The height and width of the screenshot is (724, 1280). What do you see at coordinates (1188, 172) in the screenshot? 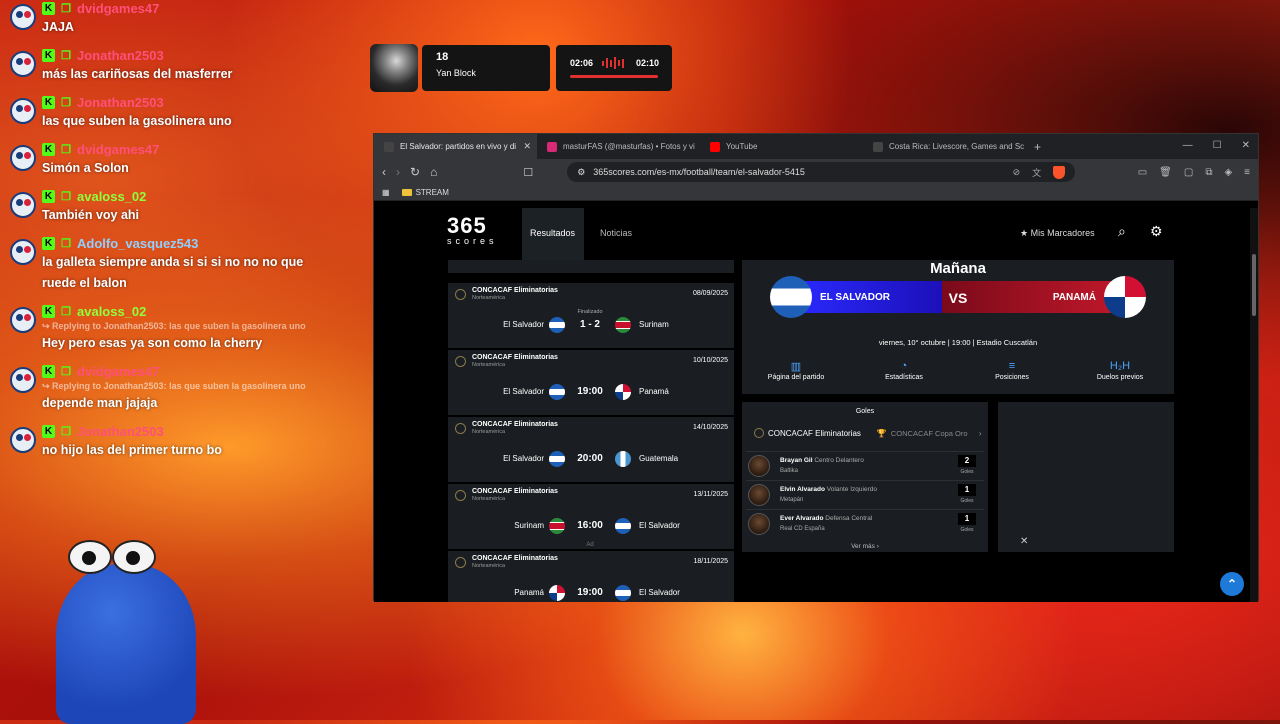
I see `cast-icon: ▢` at bounding box center [1188, 172].